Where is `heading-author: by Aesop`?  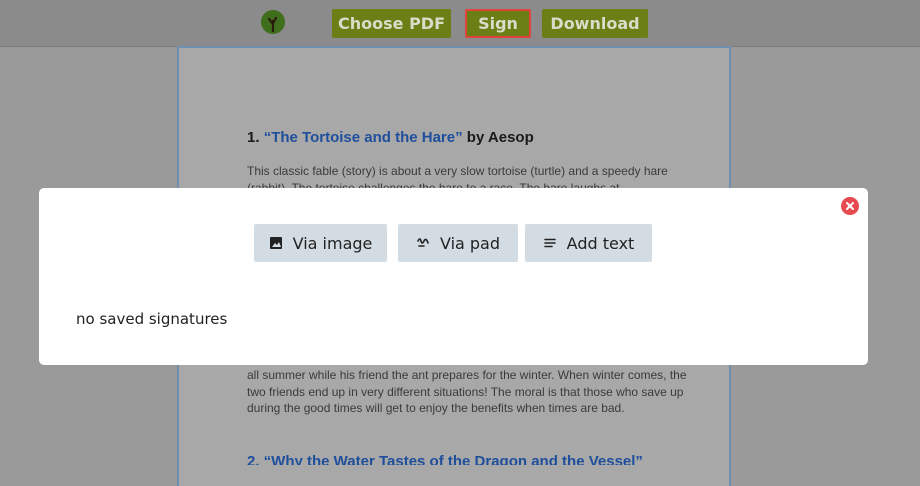
heading-author: by Aesop is located at coordinates (500, 137).